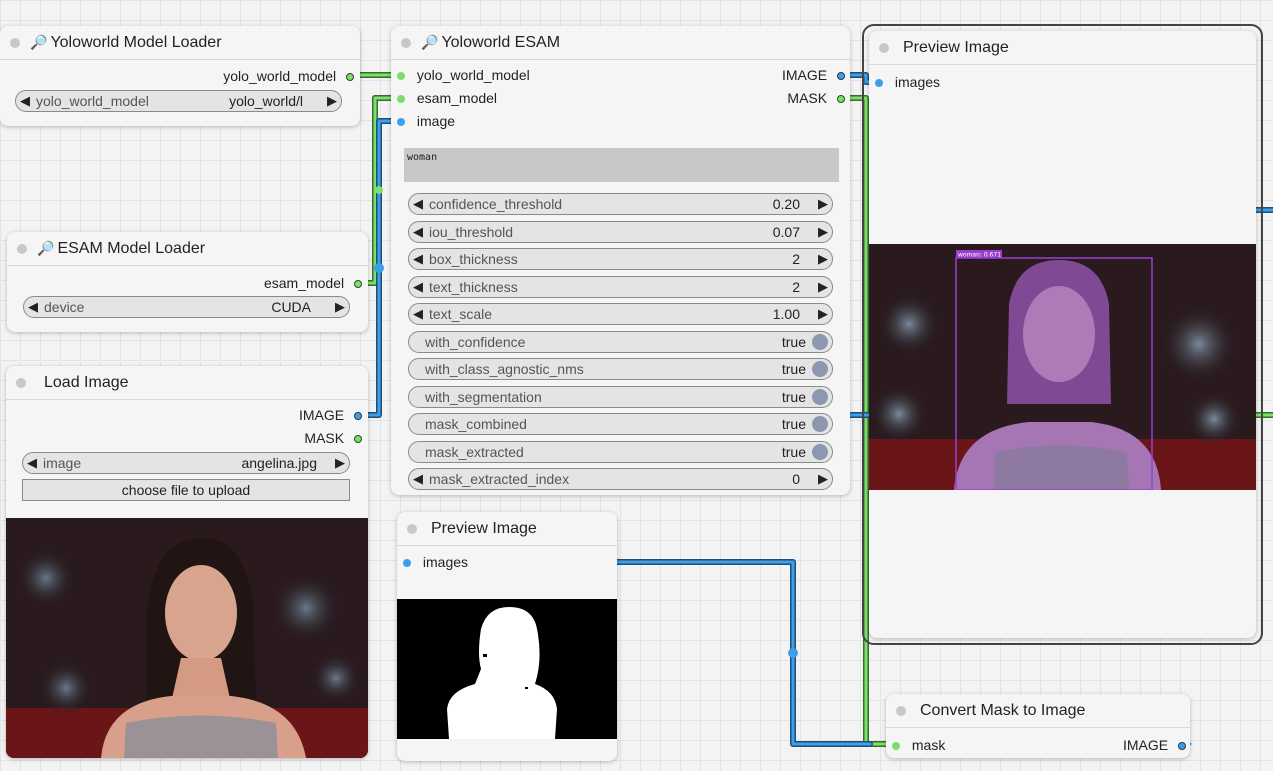 The height and width of the screenshot is (771, 1273). I want to click on node-title: 🔎 Yoloworld ESAM, so click(620, 43).